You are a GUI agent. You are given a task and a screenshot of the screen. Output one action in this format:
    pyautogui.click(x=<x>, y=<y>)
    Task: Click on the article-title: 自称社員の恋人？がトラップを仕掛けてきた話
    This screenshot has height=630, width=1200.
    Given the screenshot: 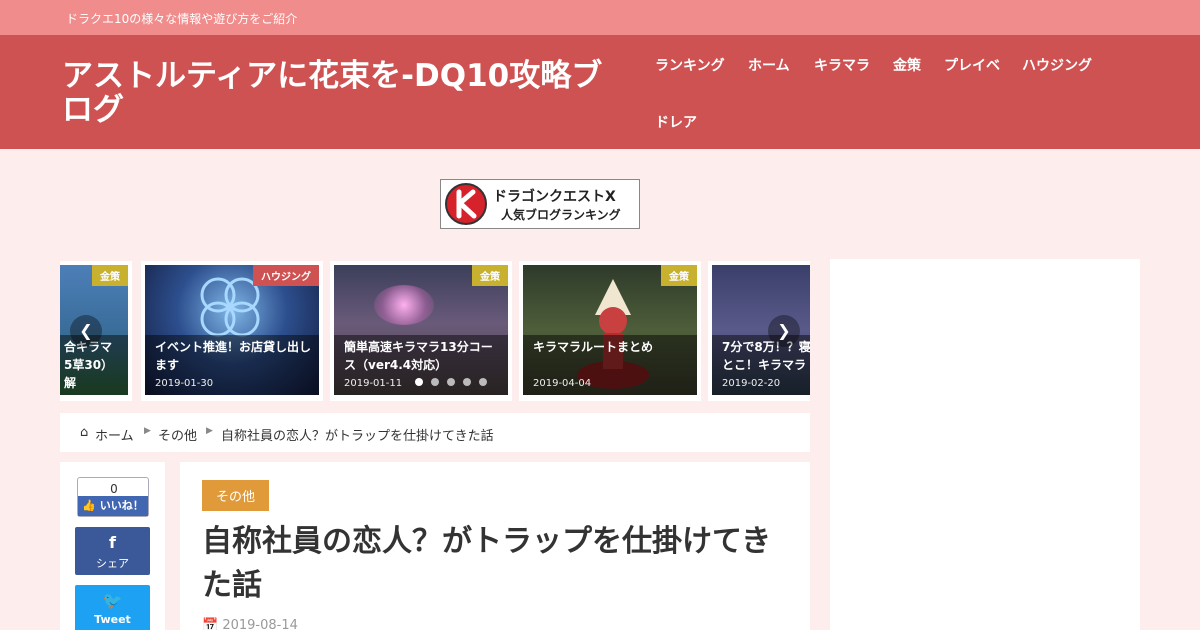 What is the action you would take?
    pyautogui.click(x=487, y=563)
    